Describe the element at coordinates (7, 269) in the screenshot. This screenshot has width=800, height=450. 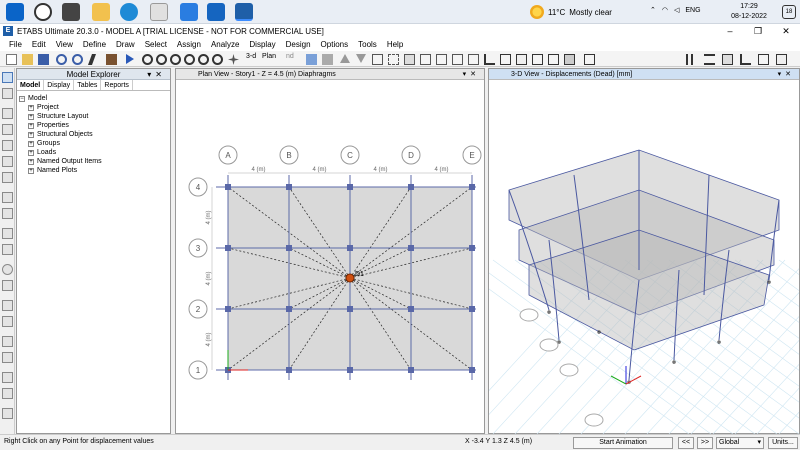
I see `draw-point-icon` at that location.